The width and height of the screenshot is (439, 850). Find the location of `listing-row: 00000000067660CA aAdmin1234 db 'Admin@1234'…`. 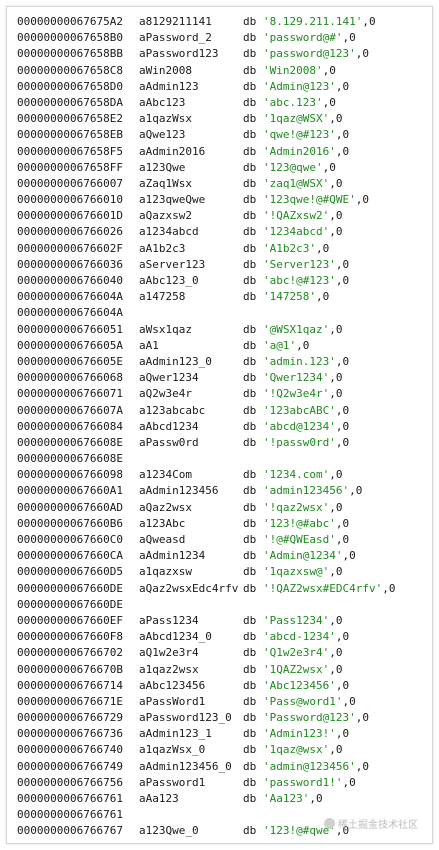

listing-row: 00000000067660CA aAdmin1234 db 'Admin@1234'… is located at coordinates (224, 556).